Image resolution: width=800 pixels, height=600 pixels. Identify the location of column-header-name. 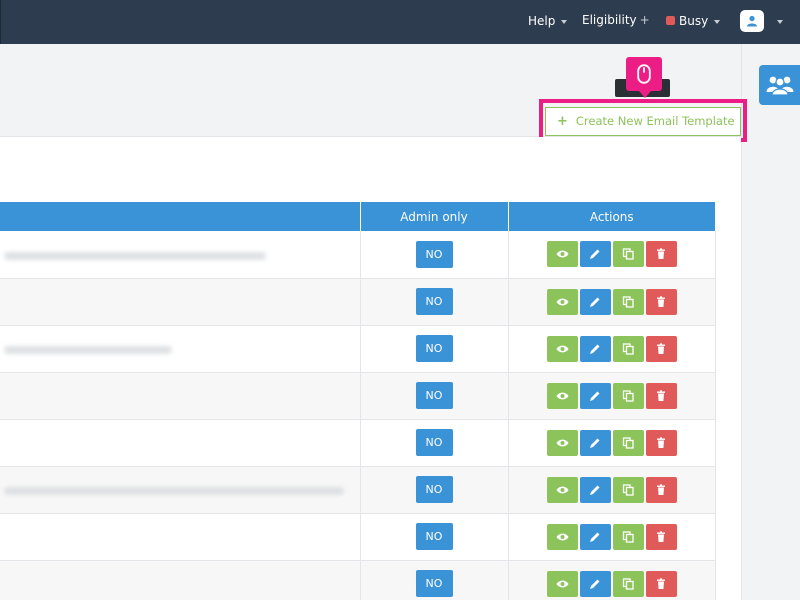
(180, 216).